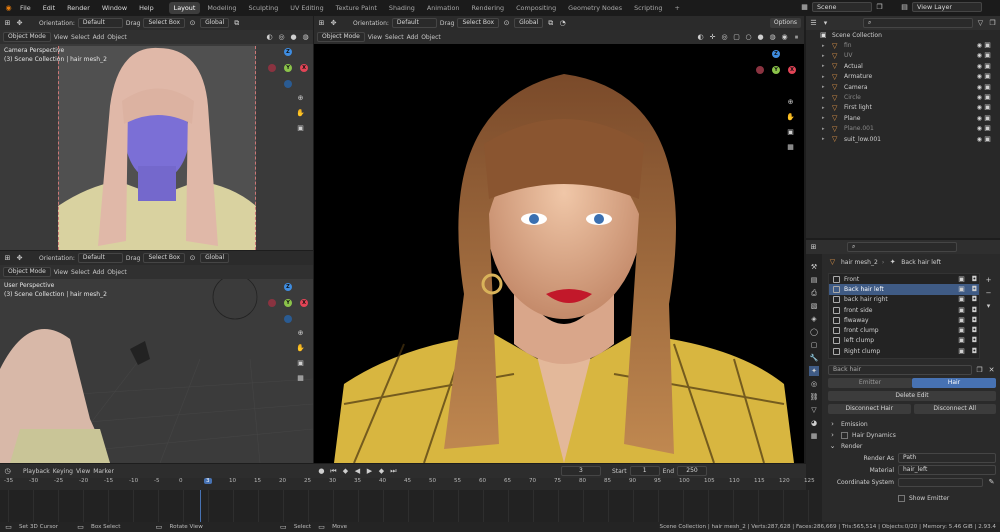 The image size is (1000, 532). What do you see at coordinates (736, 37) in the screenshot?
I see `xray-icon: ▢` at bounding box center [736, 37].